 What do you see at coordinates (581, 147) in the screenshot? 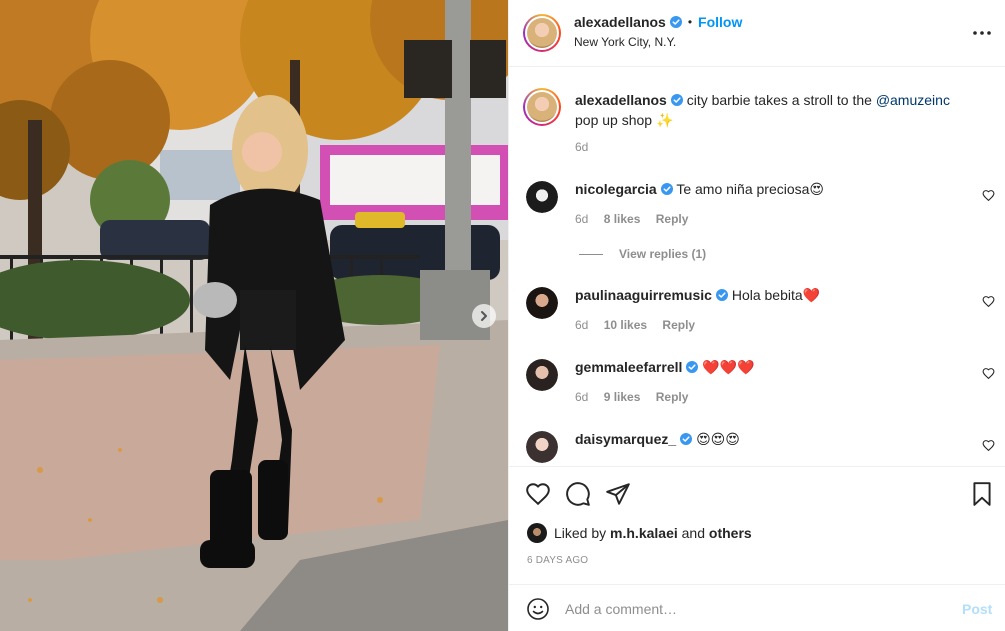
I see `caption-age: 6d` at bounding box center [581, 147].